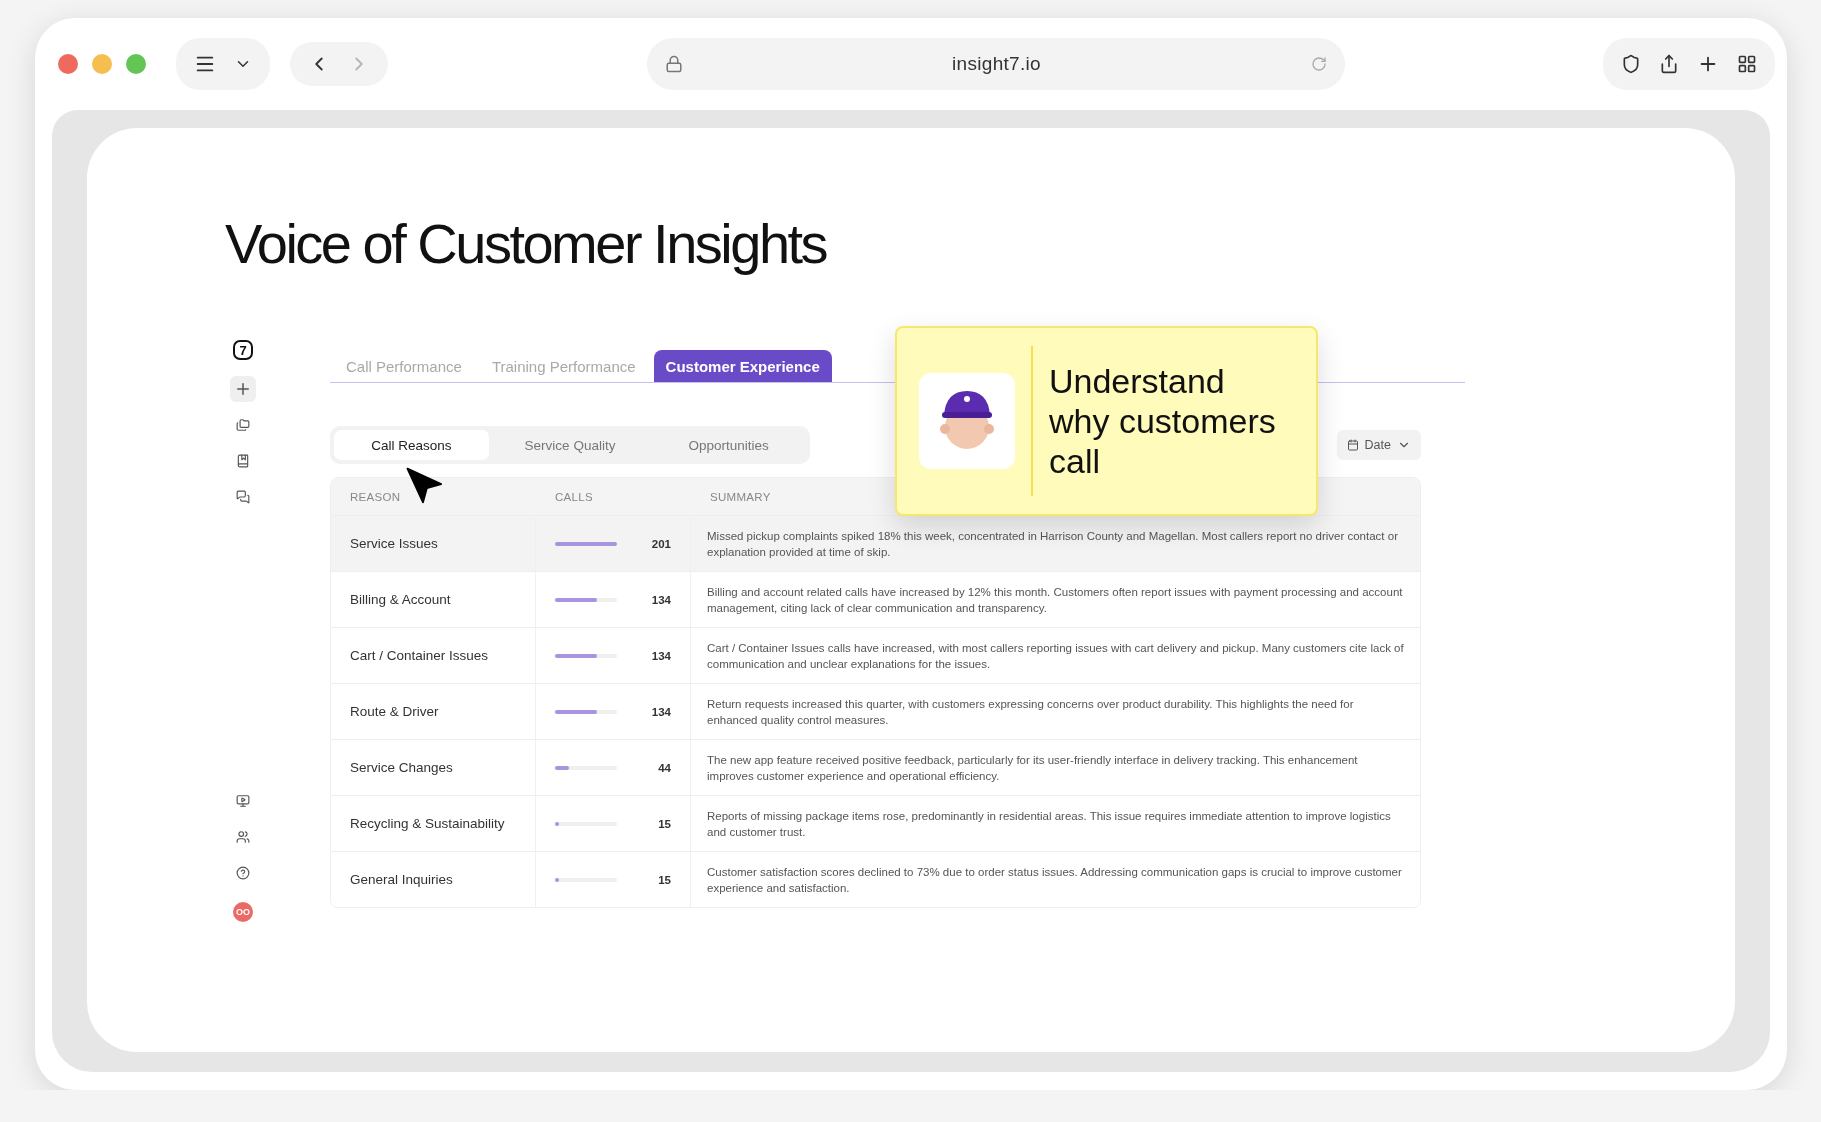 The image size is (1821, 1122). I want to click on summary-text: Return requests increased this quarter, with customers expressing concerns over product durability. This highlights the need for enhanced quality control measures., so click(1031, 712).